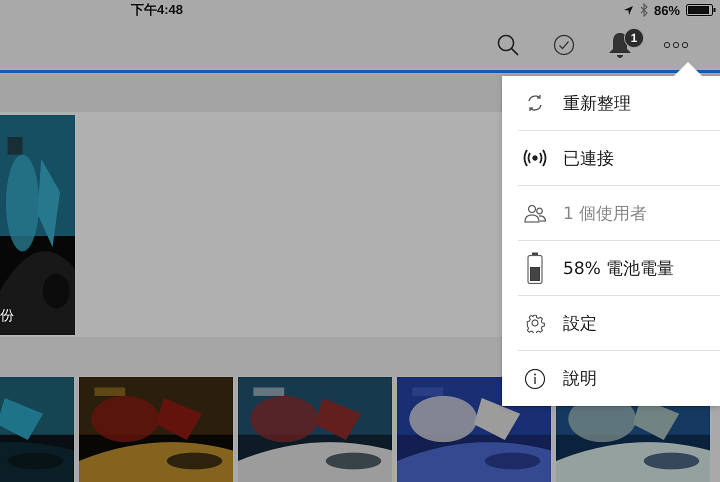 The height and width of the screenshot is (482, 720). What do you see at coordinates (7, 316) in the screenshot?
I see `photo-caption: 份` at bounding box center [7, 316].